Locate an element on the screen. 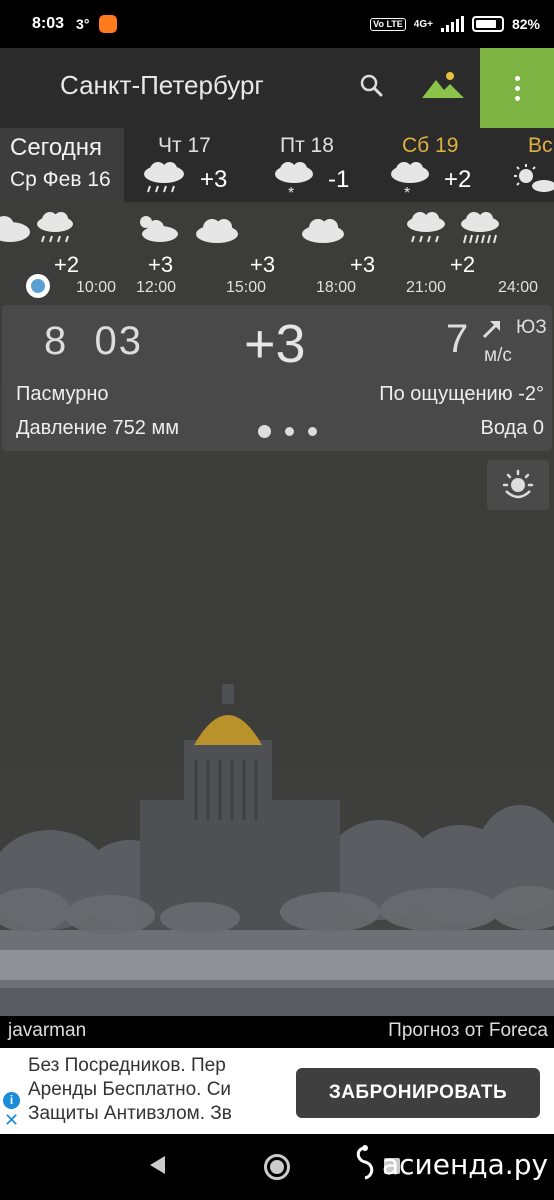 Image resolution: width=554 pixels, height=1200 pixels. background-image-button is located at coordinates (444, 86).